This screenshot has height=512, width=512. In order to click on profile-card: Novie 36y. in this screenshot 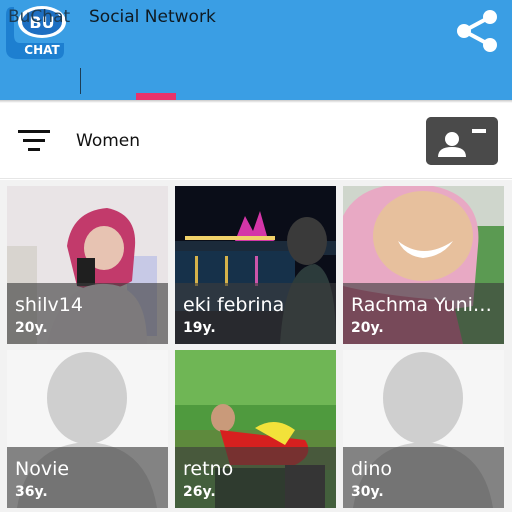, I will do `click(87, 429)`.